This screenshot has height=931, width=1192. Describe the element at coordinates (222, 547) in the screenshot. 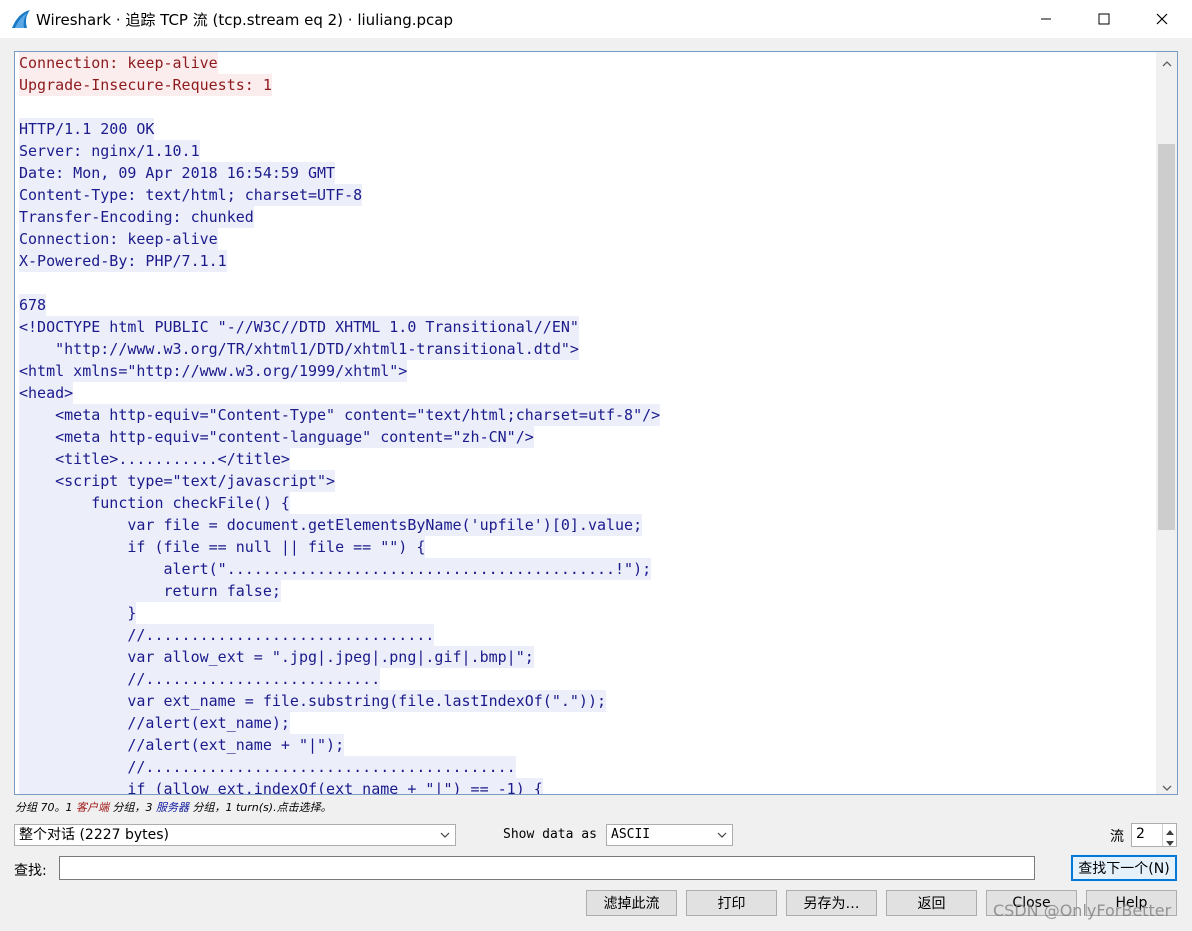

I see `server-text: if (file == null || file == "") {` at that location.